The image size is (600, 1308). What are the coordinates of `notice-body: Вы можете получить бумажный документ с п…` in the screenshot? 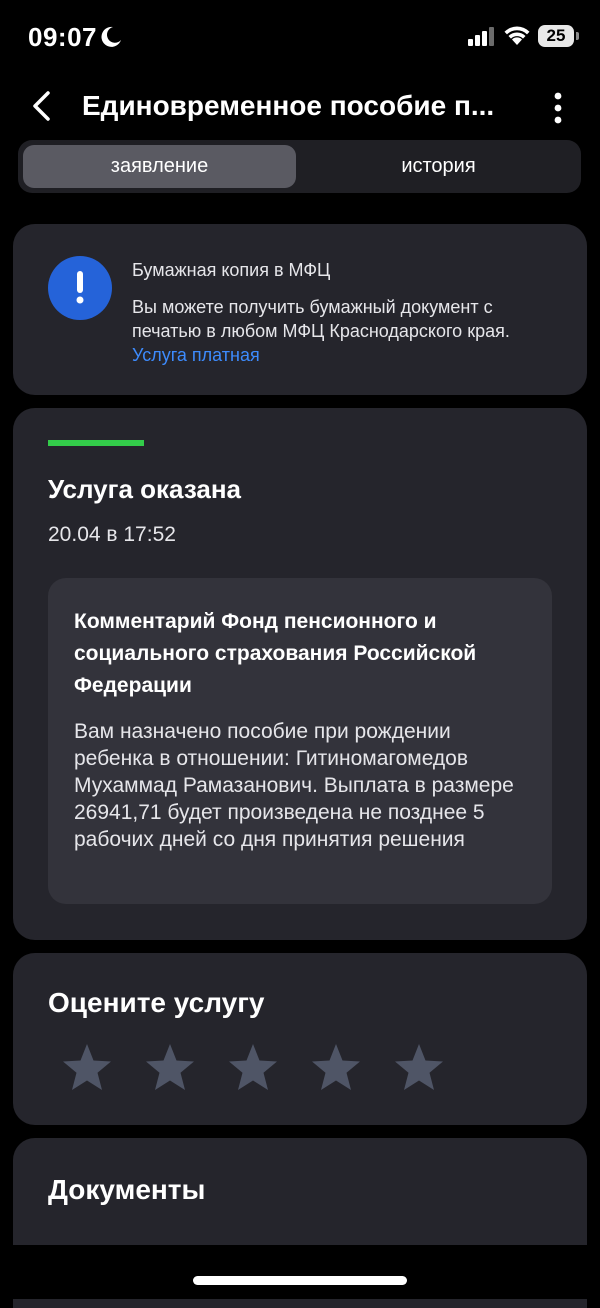 It's located at (347, 331).